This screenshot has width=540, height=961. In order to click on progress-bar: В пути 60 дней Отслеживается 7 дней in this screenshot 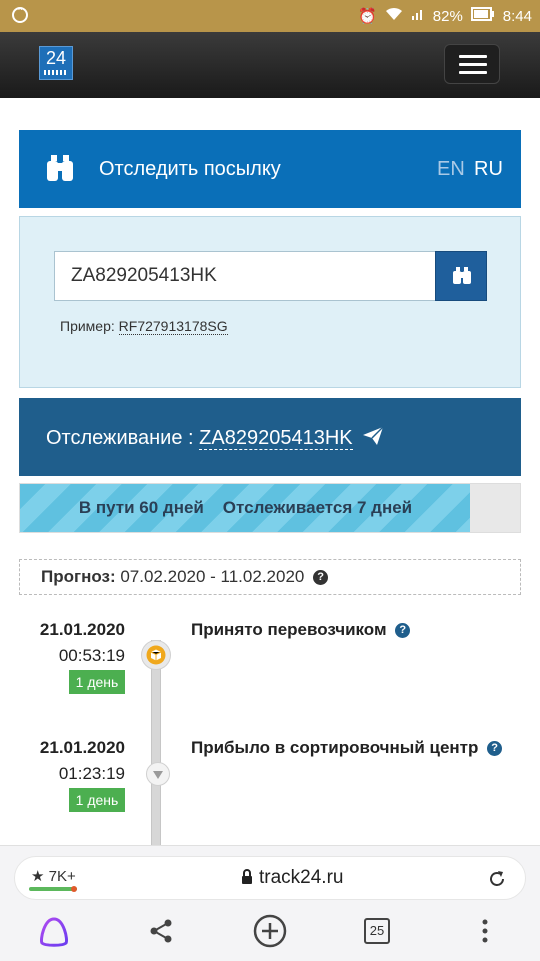, I will do `click(270, 508)`.